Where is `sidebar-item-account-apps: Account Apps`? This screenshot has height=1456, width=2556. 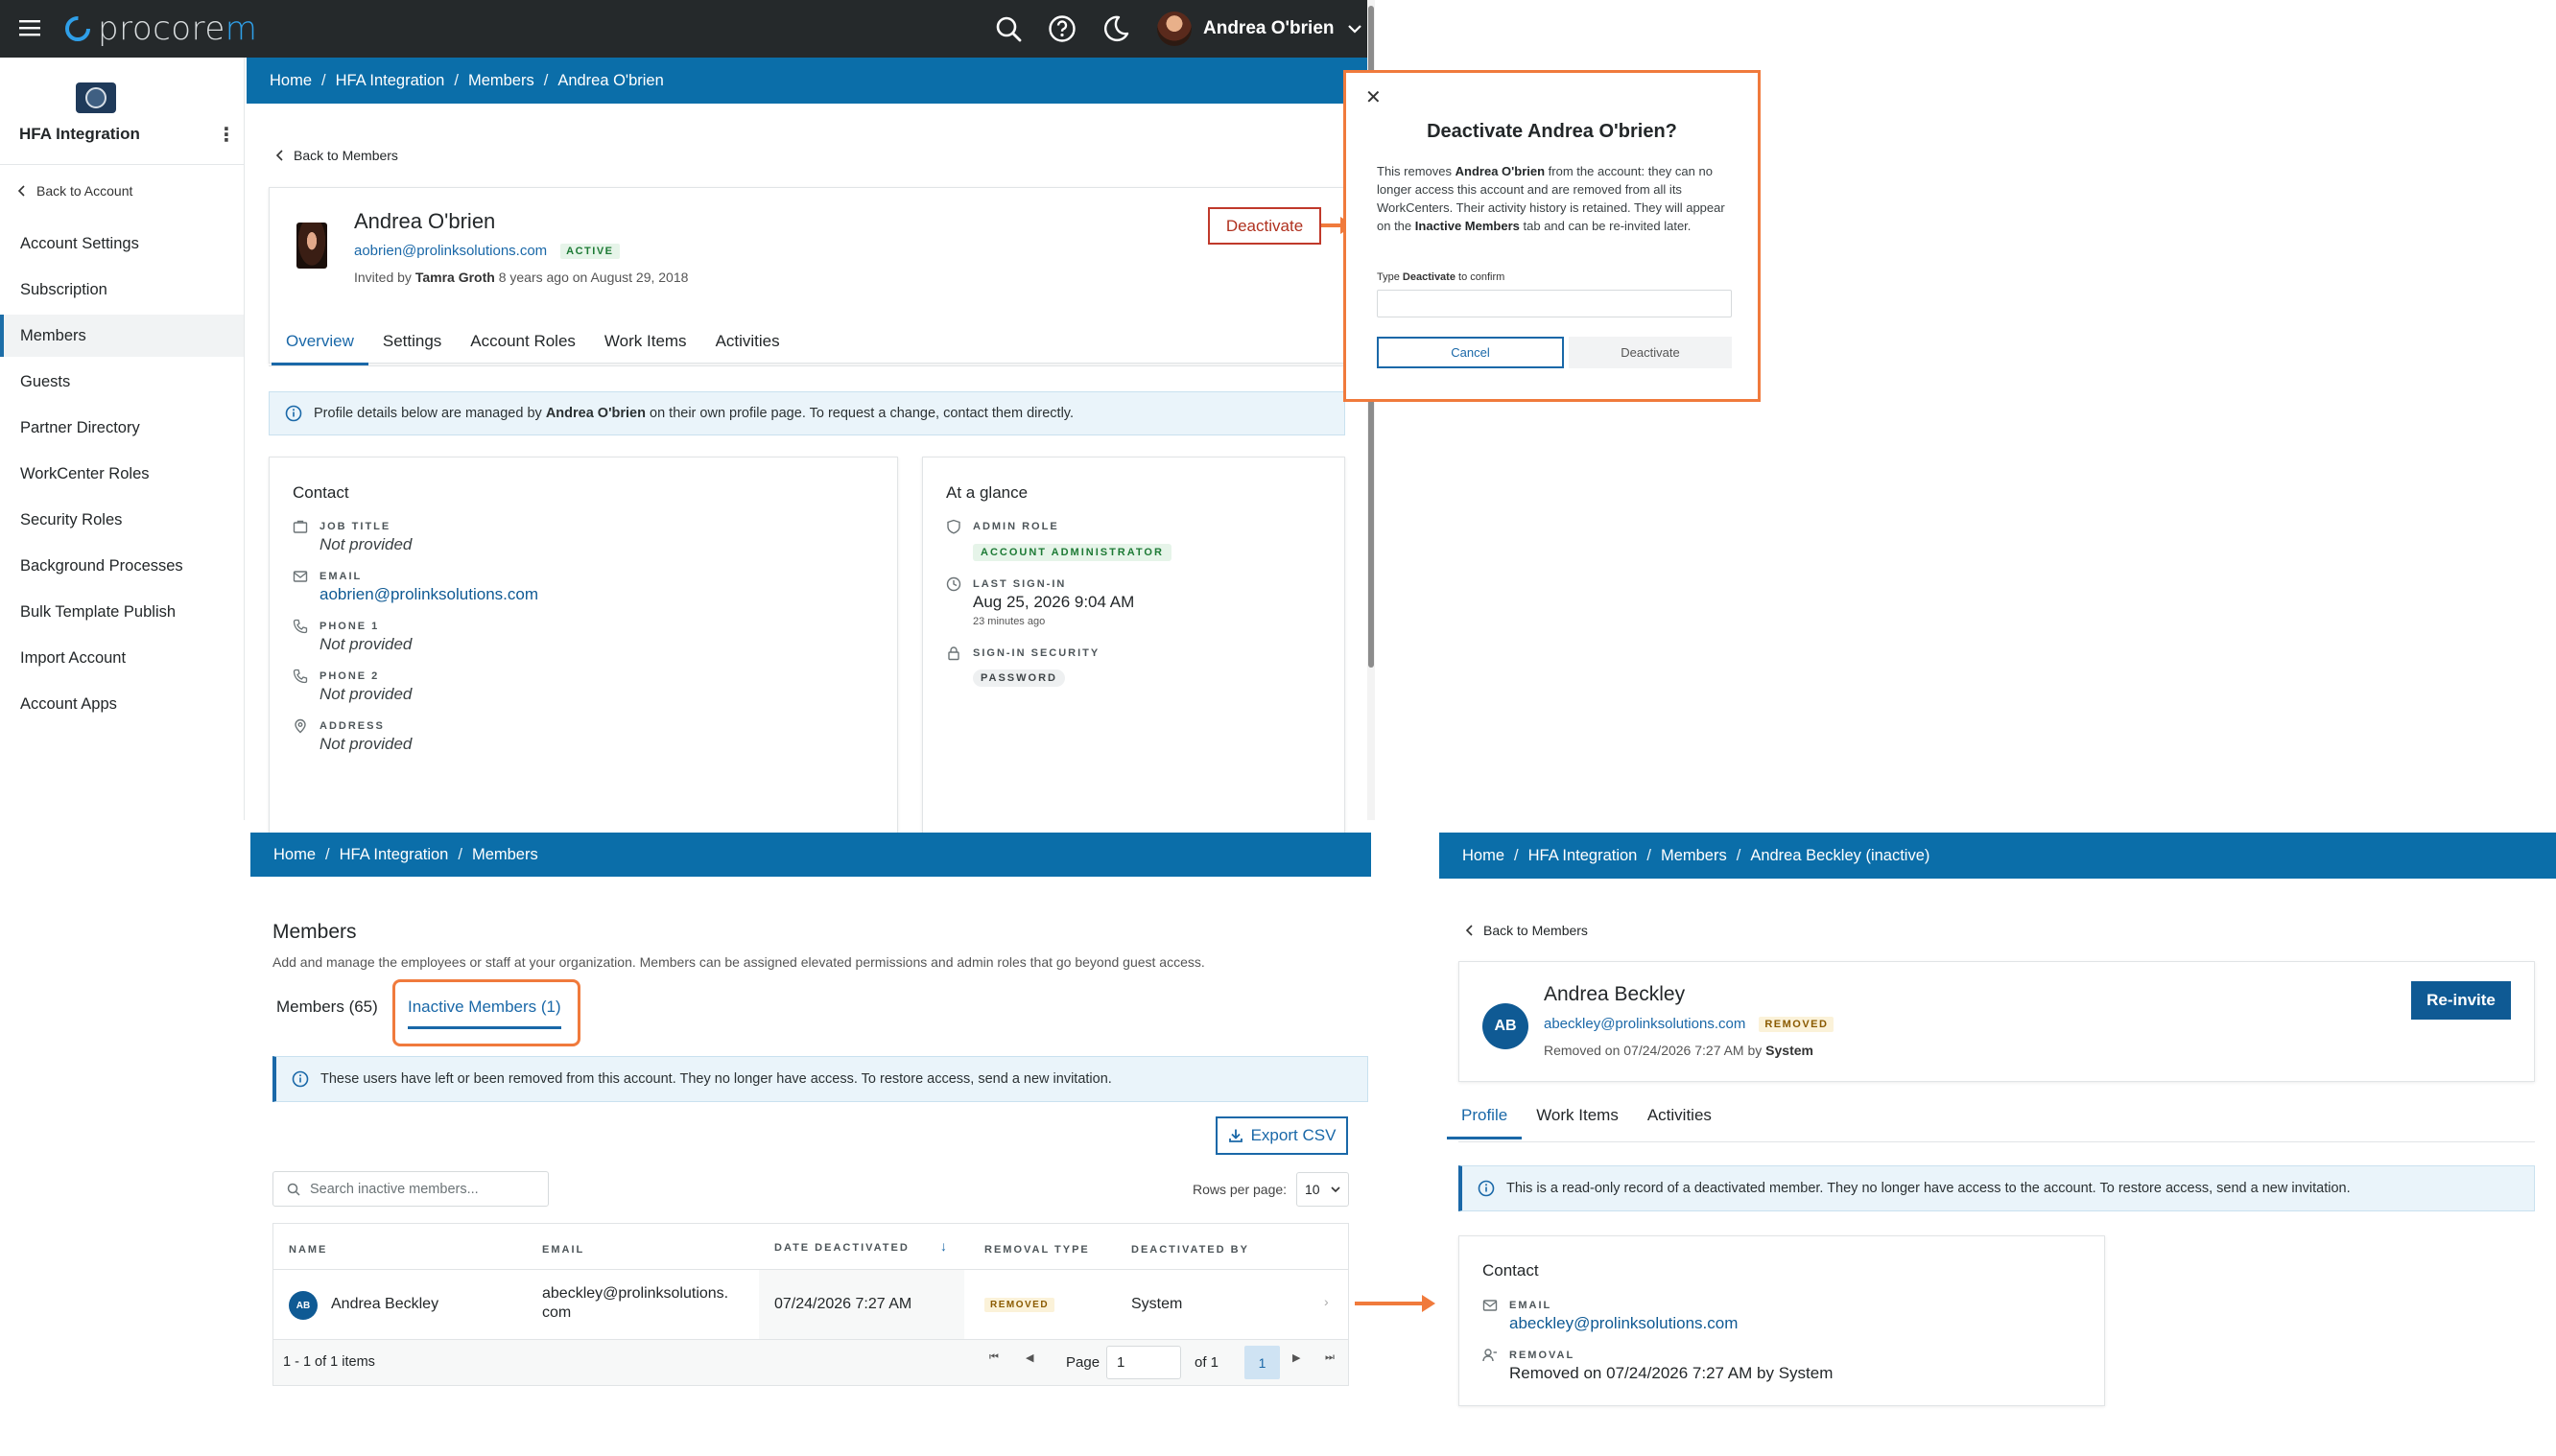 sidebar-item-account-apps: Account Apps is located at coordinates (122, 704).